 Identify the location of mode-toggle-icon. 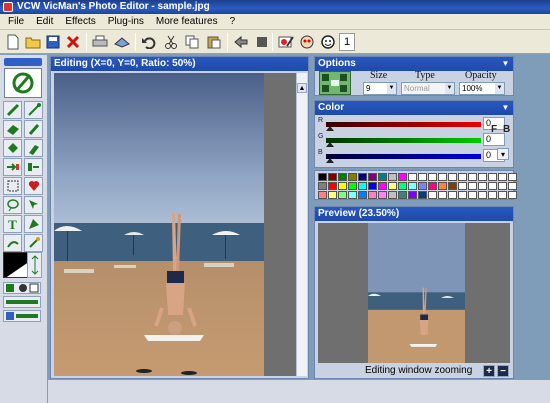
(22, 288).